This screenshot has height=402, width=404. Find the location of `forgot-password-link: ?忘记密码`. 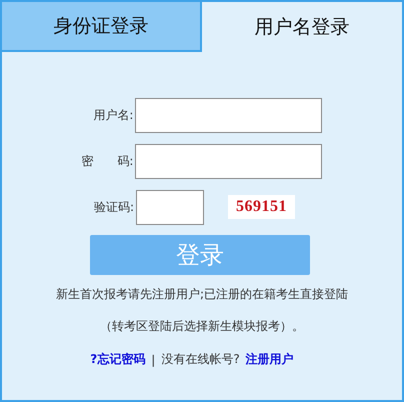

forgot-password-link: ?忘记密码 is located at coordinates (118, 359).